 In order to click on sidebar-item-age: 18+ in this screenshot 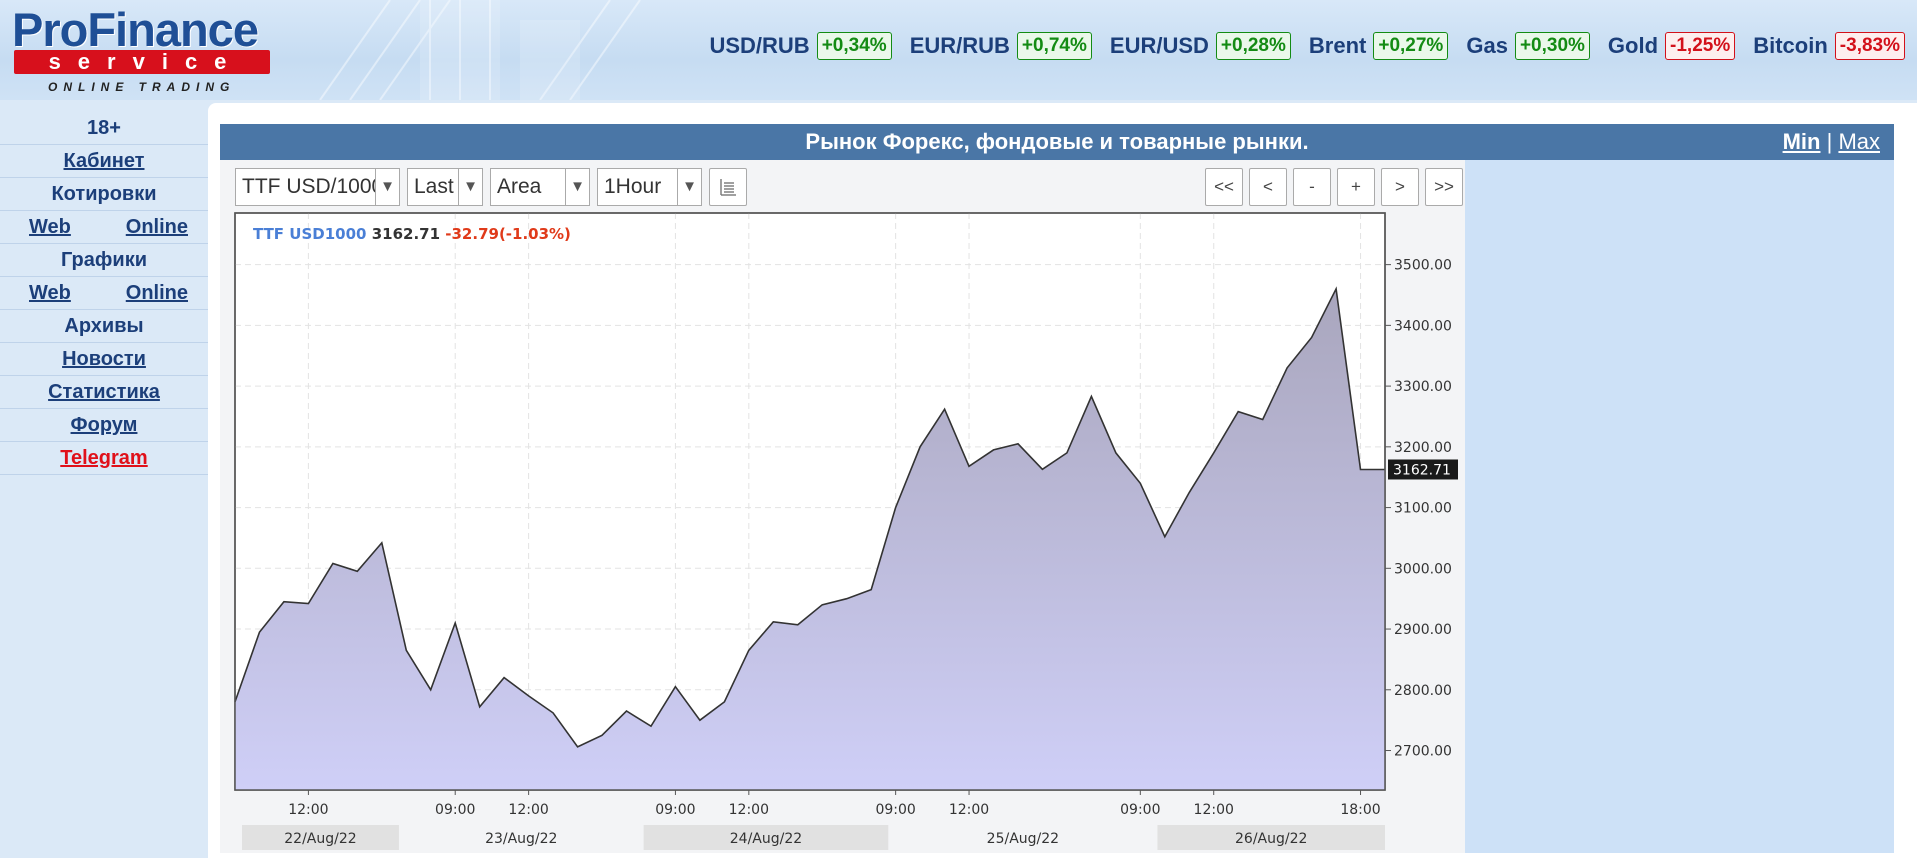, I will do `click(104, 128)`.